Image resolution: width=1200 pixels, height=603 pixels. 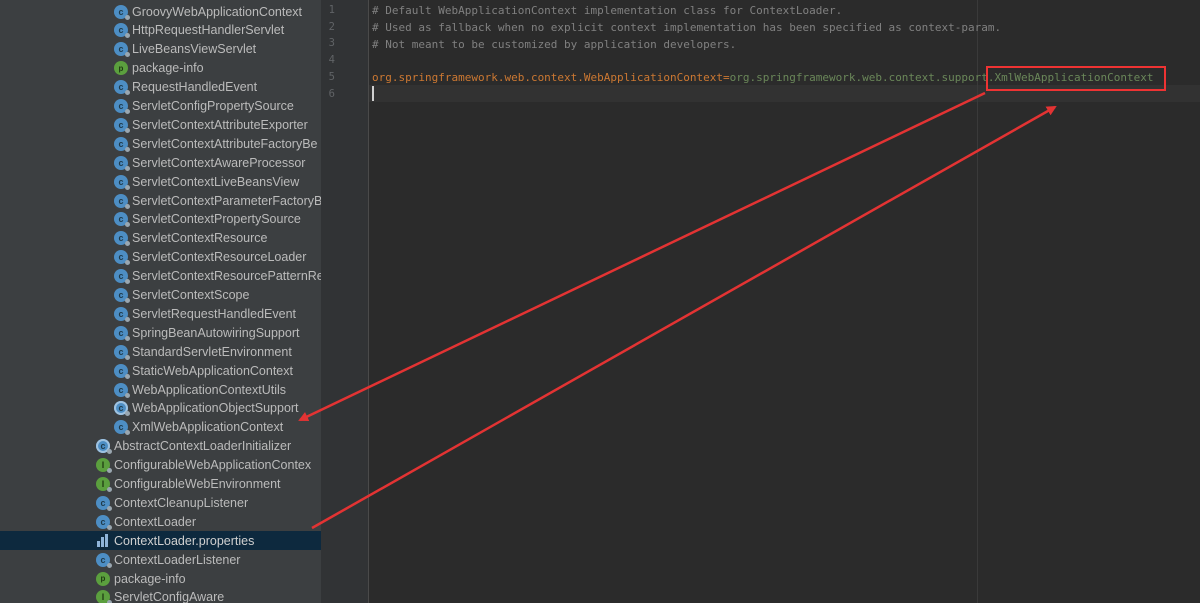 I want to click on tree-item: c ContextCleanupListener, so click(x=160, y=502).